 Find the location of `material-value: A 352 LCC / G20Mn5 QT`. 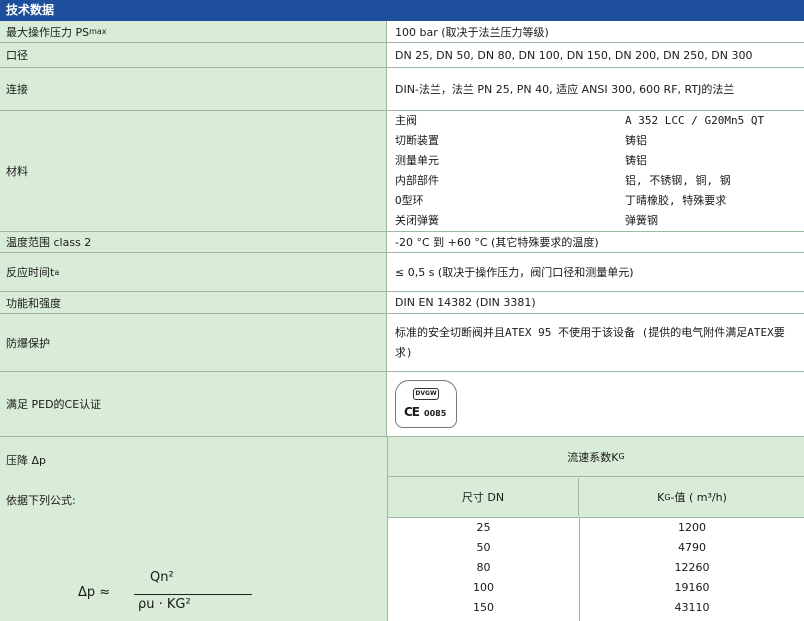

material-value: A 352 LCC / G20Mn5 QT is located at coordinates (695, 120).